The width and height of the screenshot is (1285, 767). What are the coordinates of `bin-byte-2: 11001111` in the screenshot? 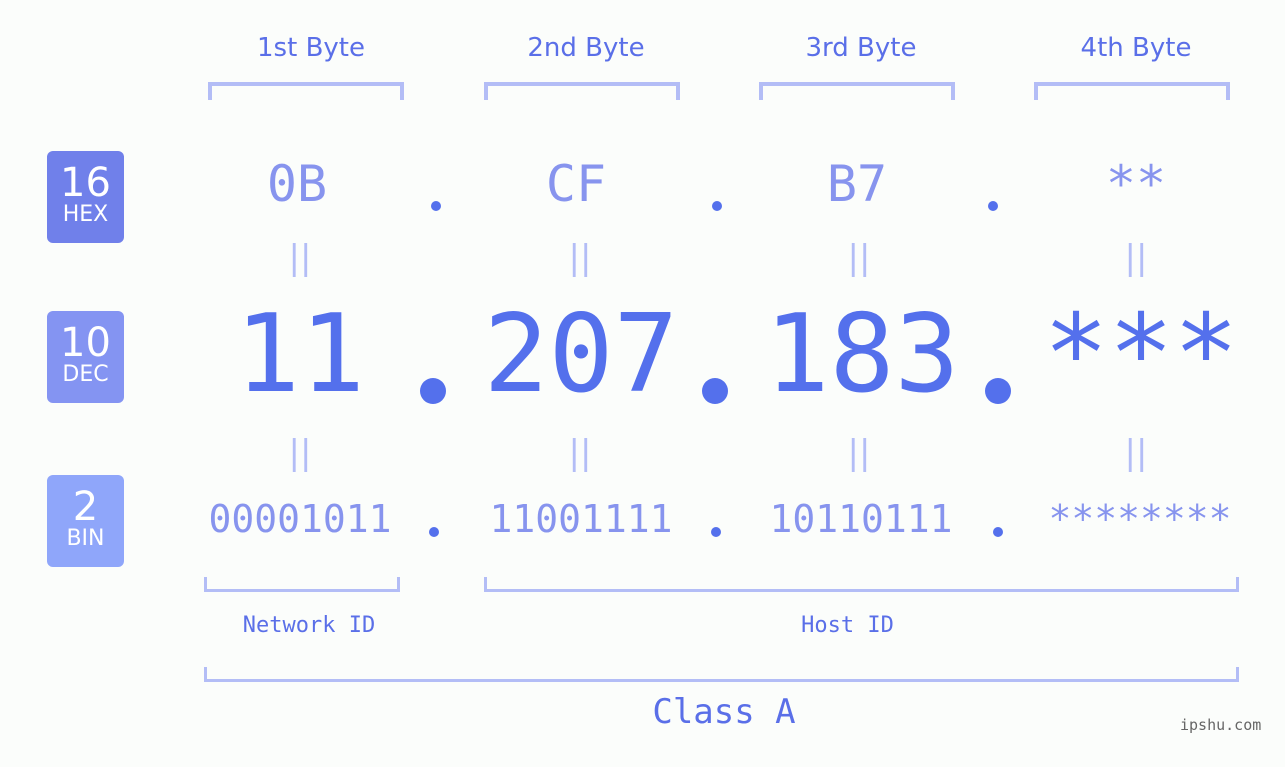 It's located at (581, 519).